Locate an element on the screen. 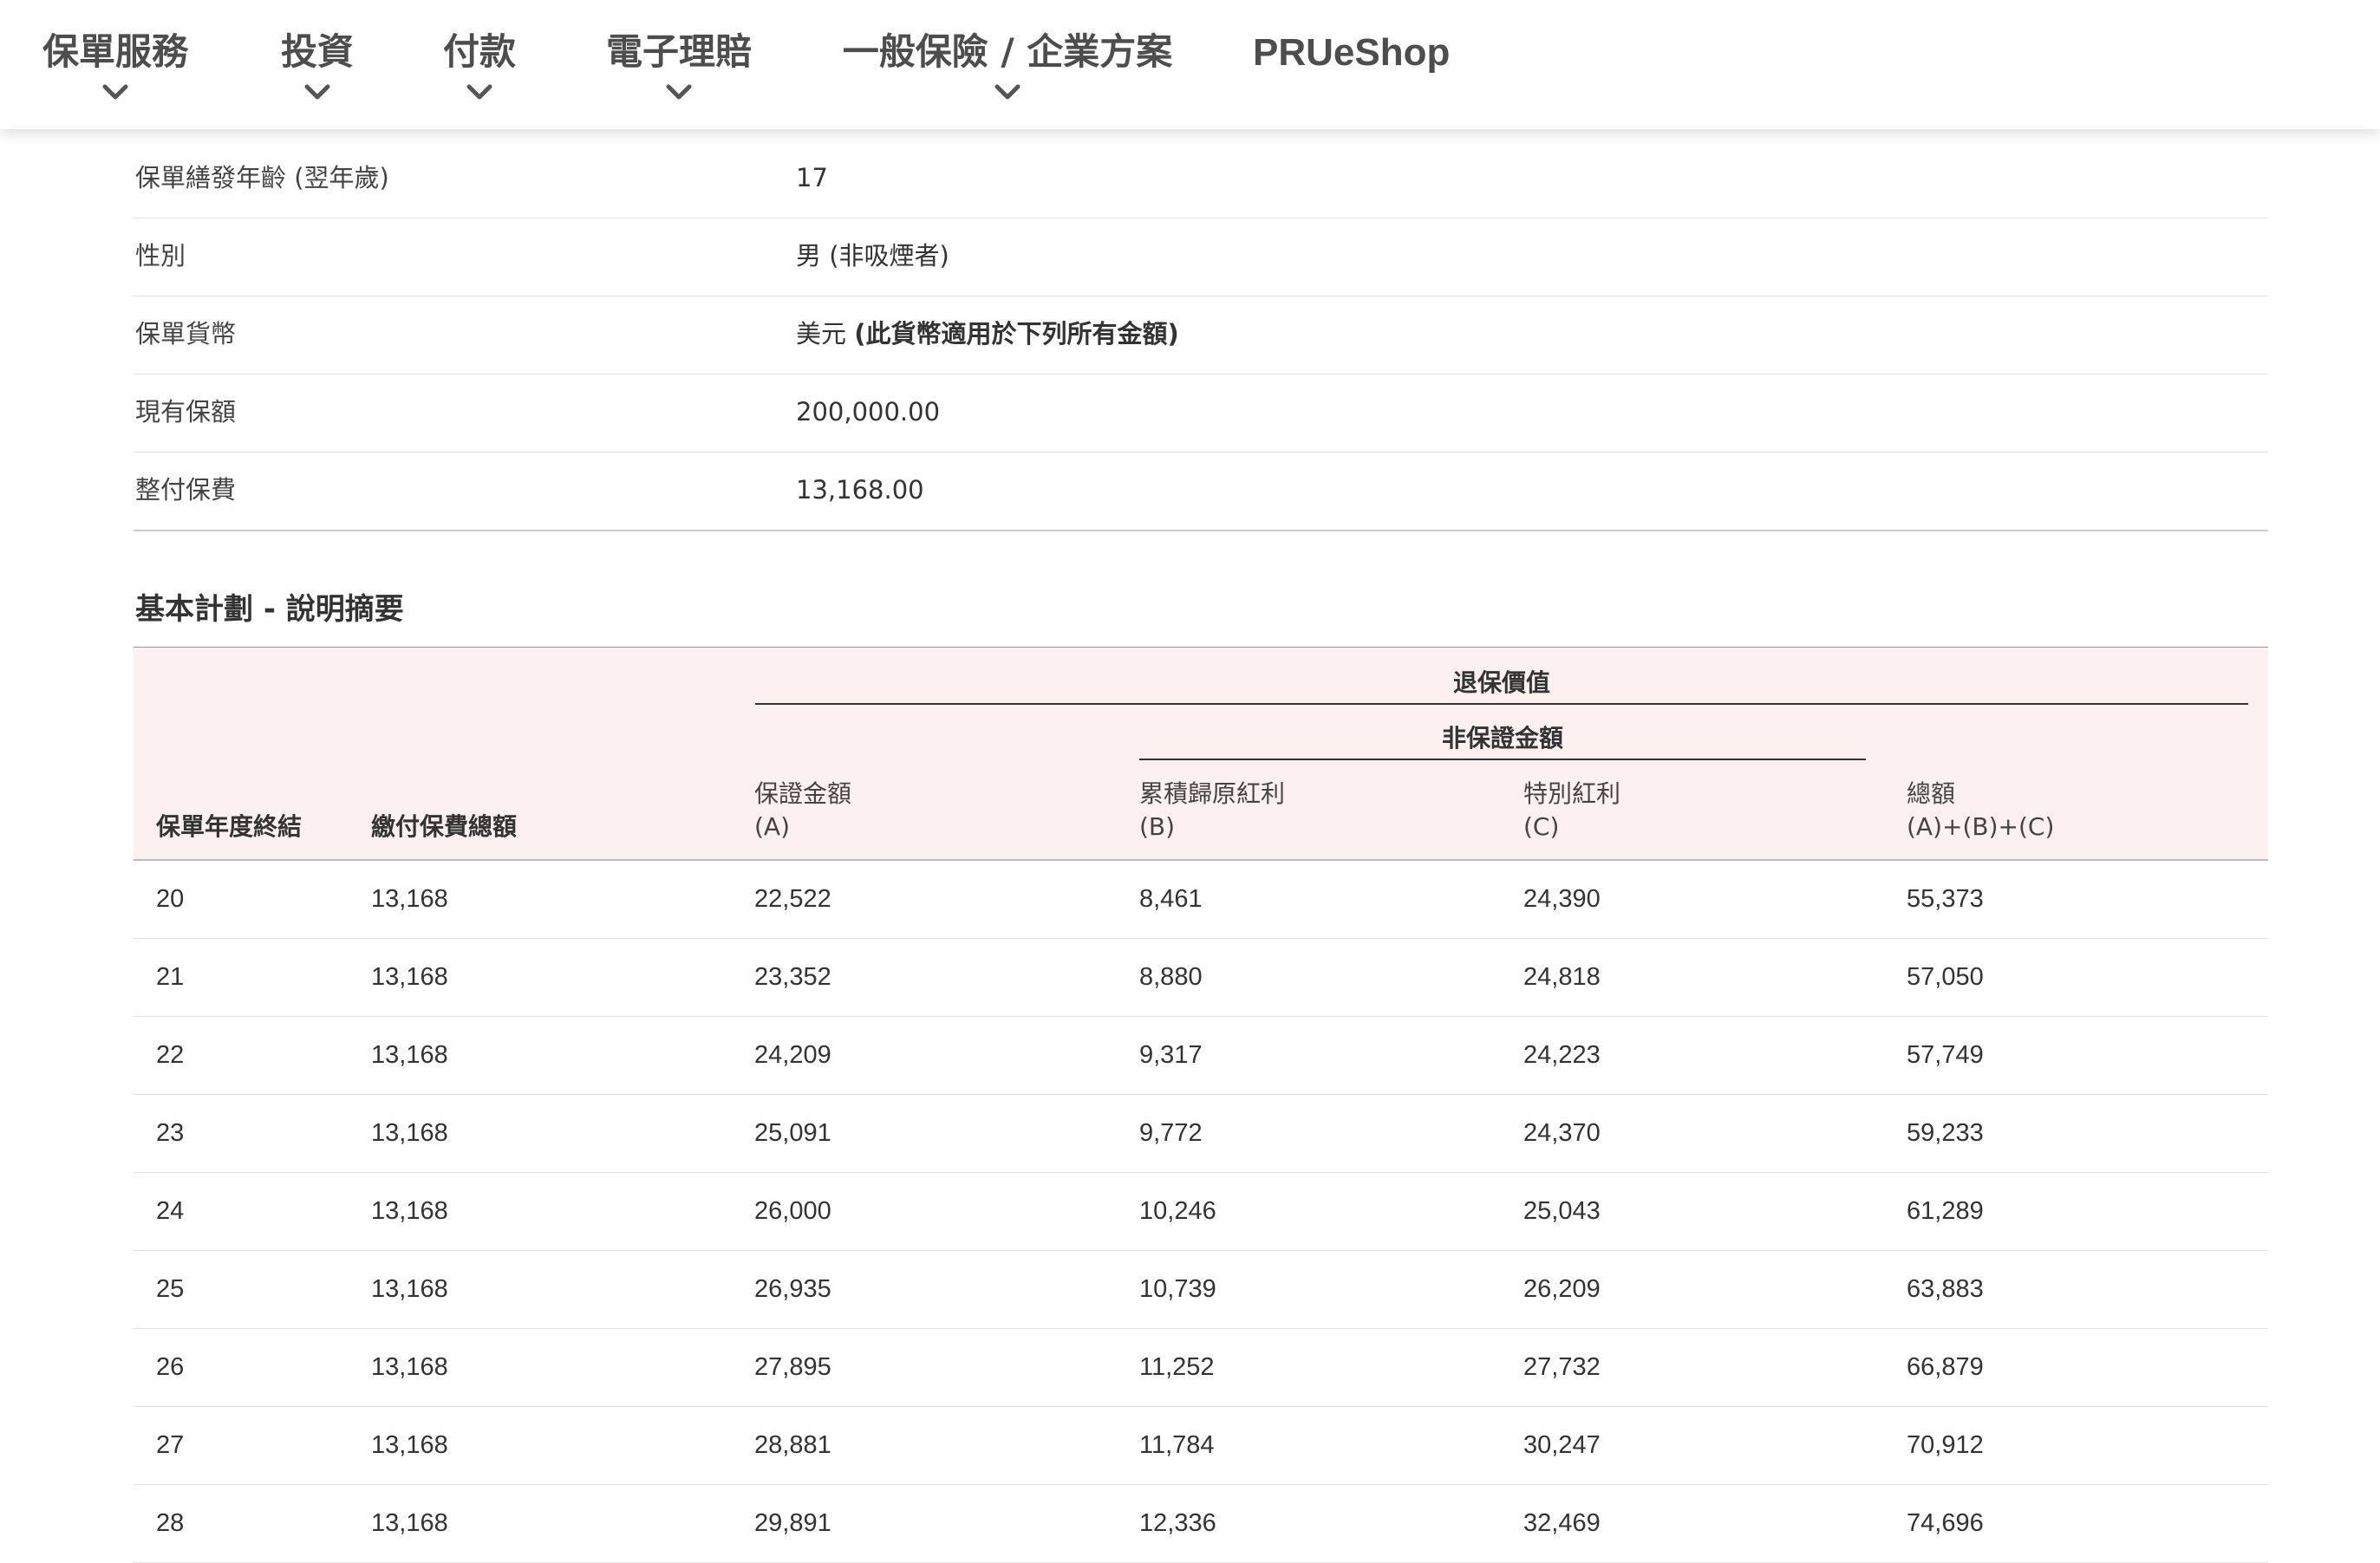  nav-item-policy-services: 保單服務 is located at coordinates (115, 64).